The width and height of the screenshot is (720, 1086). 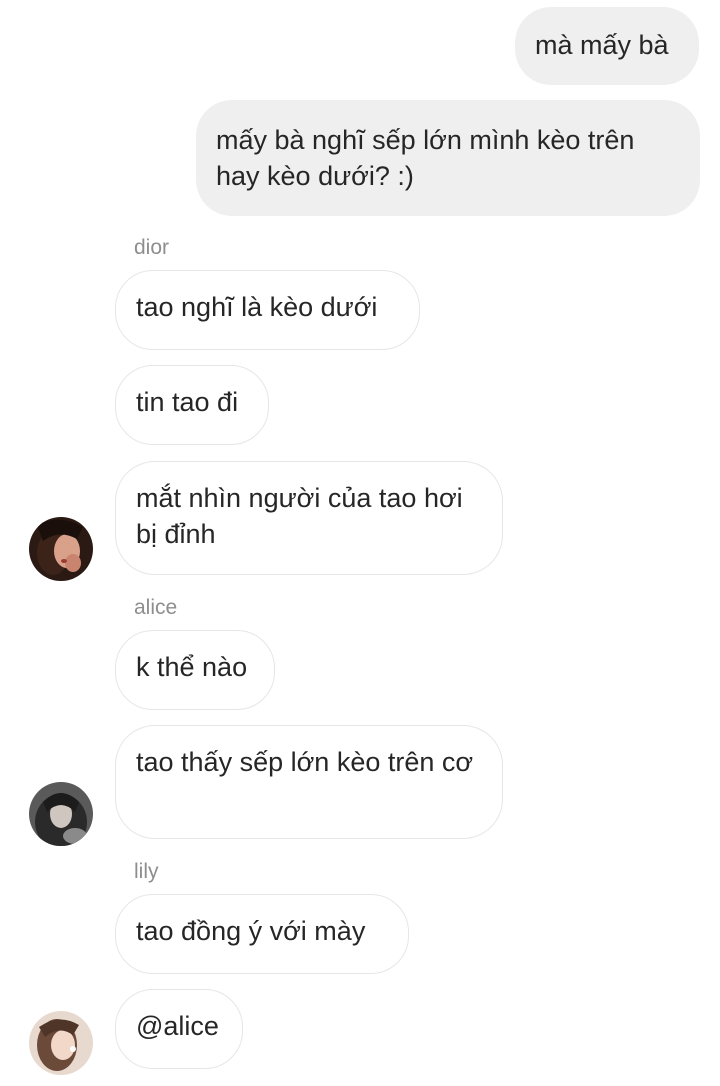 I want to click on outgoing-message-bubble: mà mấy bà, so click(x=607, y=46).